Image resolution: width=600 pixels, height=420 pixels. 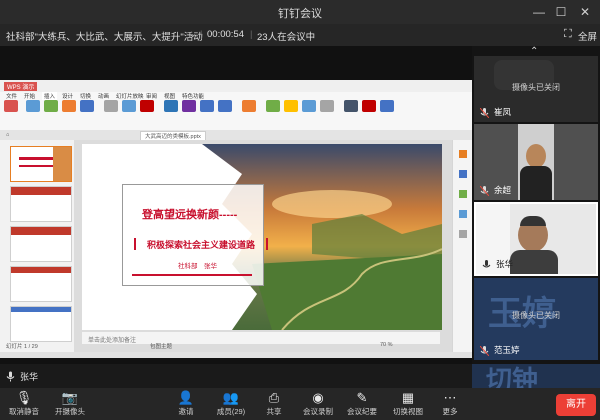 What do you see at coordinates (186, 397) in the screenshot?
I see `add-person-icon: 👤` at bounding box center [186, 397].